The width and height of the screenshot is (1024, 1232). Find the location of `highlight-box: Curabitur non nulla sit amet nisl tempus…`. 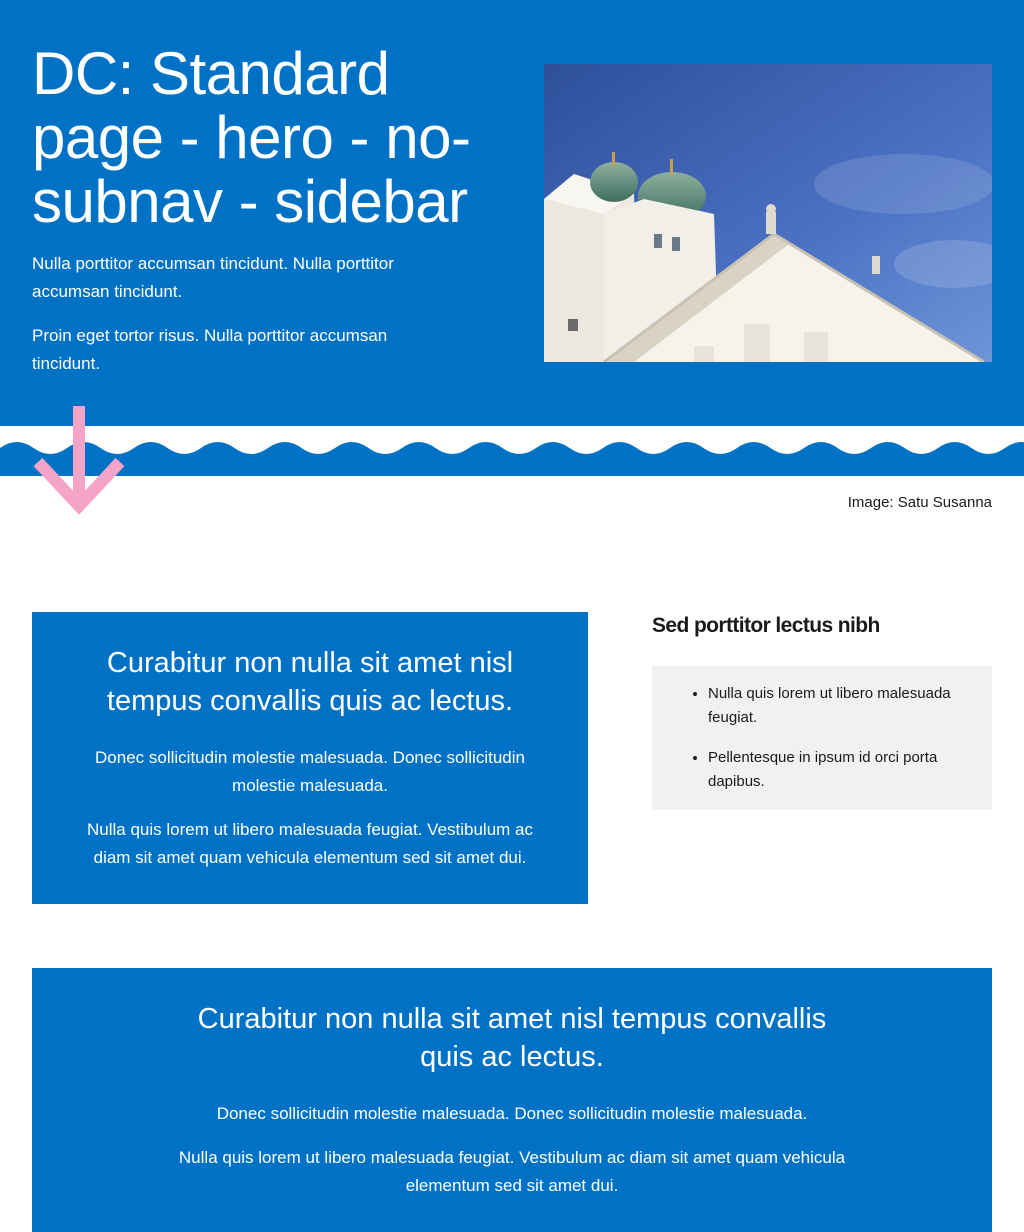

highlight-box: Curabitur non nulla sit amet nisl tempus… is located at coordinates (310, 758).